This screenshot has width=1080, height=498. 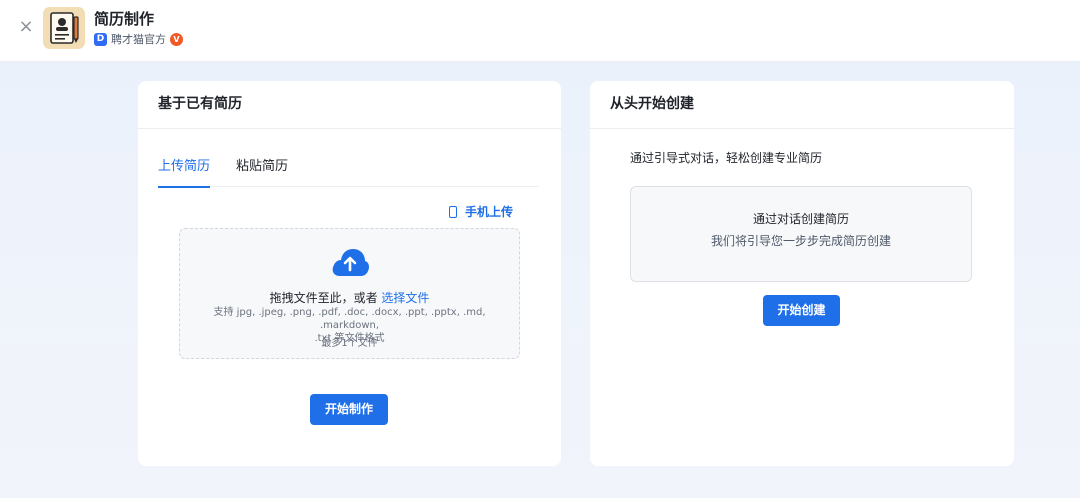 What do you see at coordinates (540, 31) in the screenshot?
I see `top-bar: × 简历制作 D 聘才猫官方 V` at bounding box center [540, 31].